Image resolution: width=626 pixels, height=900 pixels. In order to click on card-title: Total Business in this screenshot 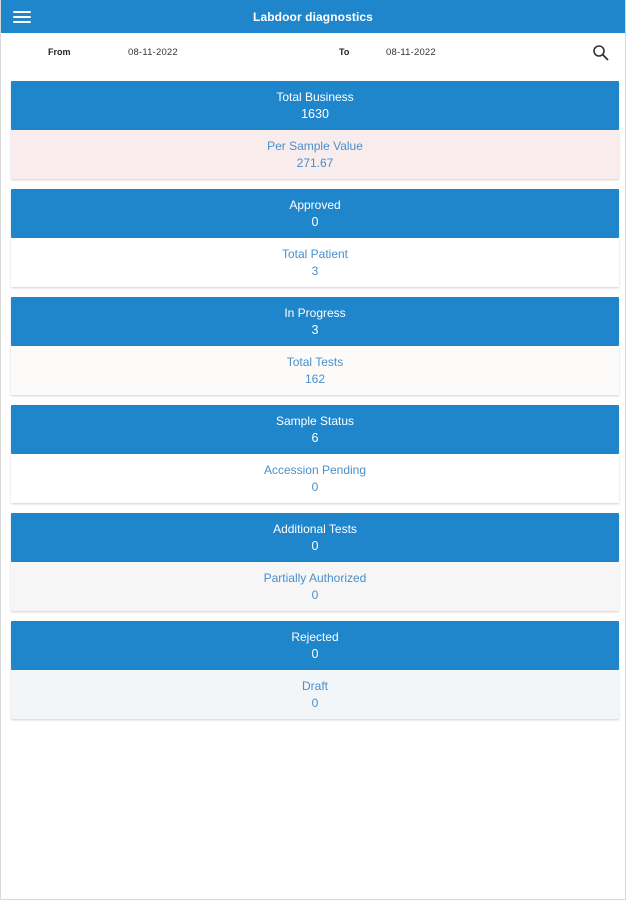, I will do `click(315, 96)`.